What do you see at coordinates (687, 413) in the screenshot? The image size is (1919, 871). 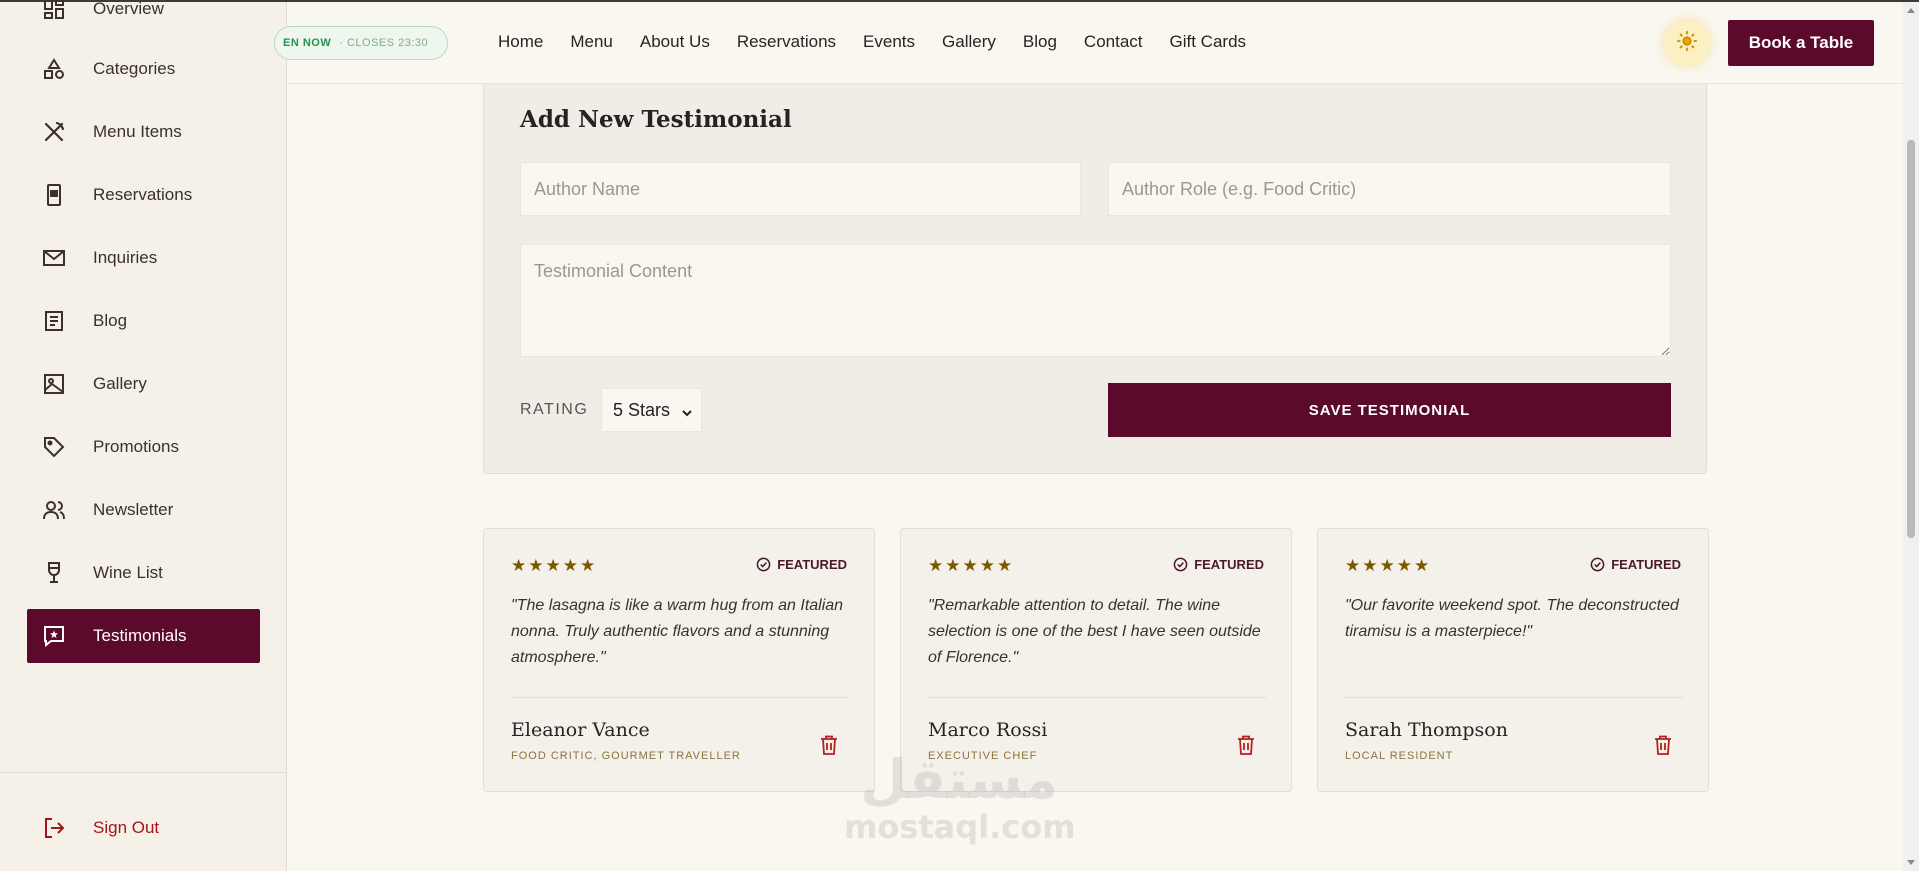 I see `chevron-down-icon` at bounding box center [687, 413].